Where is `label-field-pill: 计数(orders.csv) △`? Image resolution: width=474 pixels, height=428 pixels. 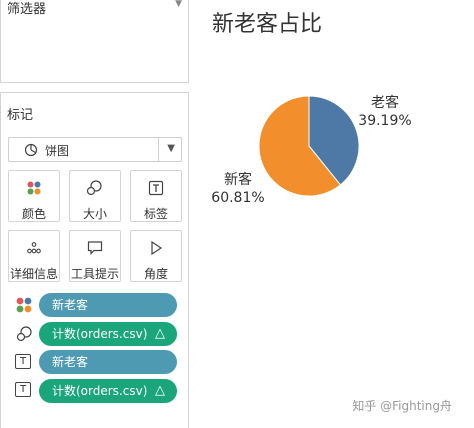 label-field-pill: 计数(orders.csv) △ is located at coordinates (108, 391).